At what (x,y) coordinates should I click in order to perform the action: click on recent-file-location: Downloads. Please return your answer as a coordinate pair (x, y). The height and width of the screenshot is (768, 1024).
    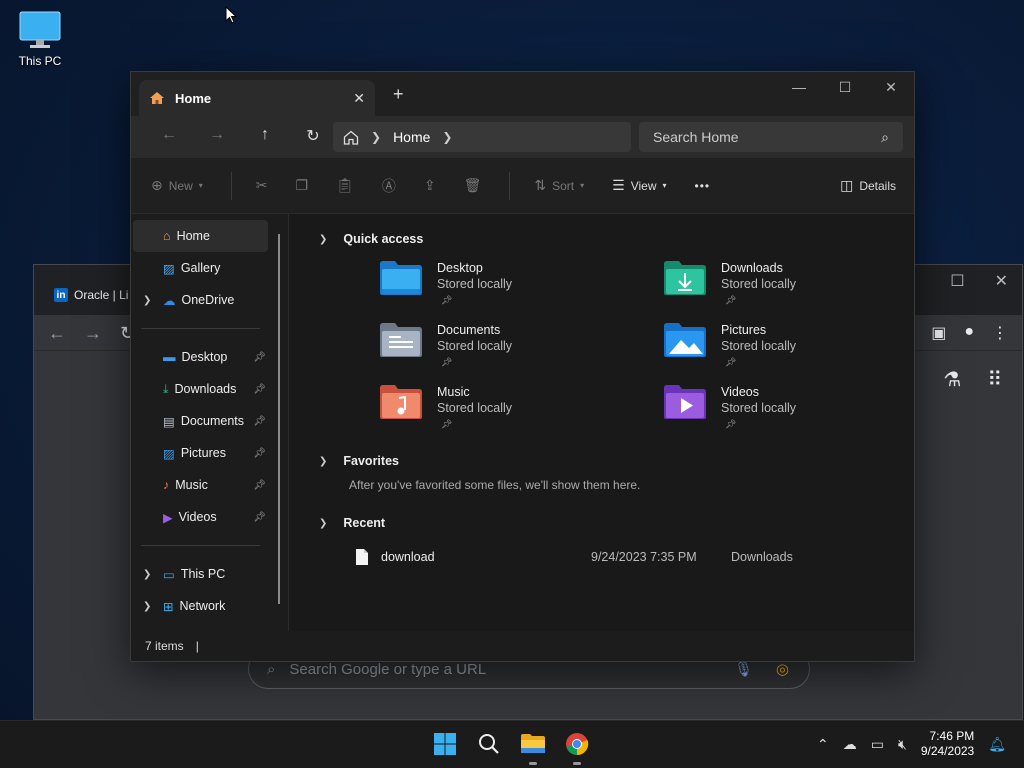
    Looking at the image, I should click on (762, 557).